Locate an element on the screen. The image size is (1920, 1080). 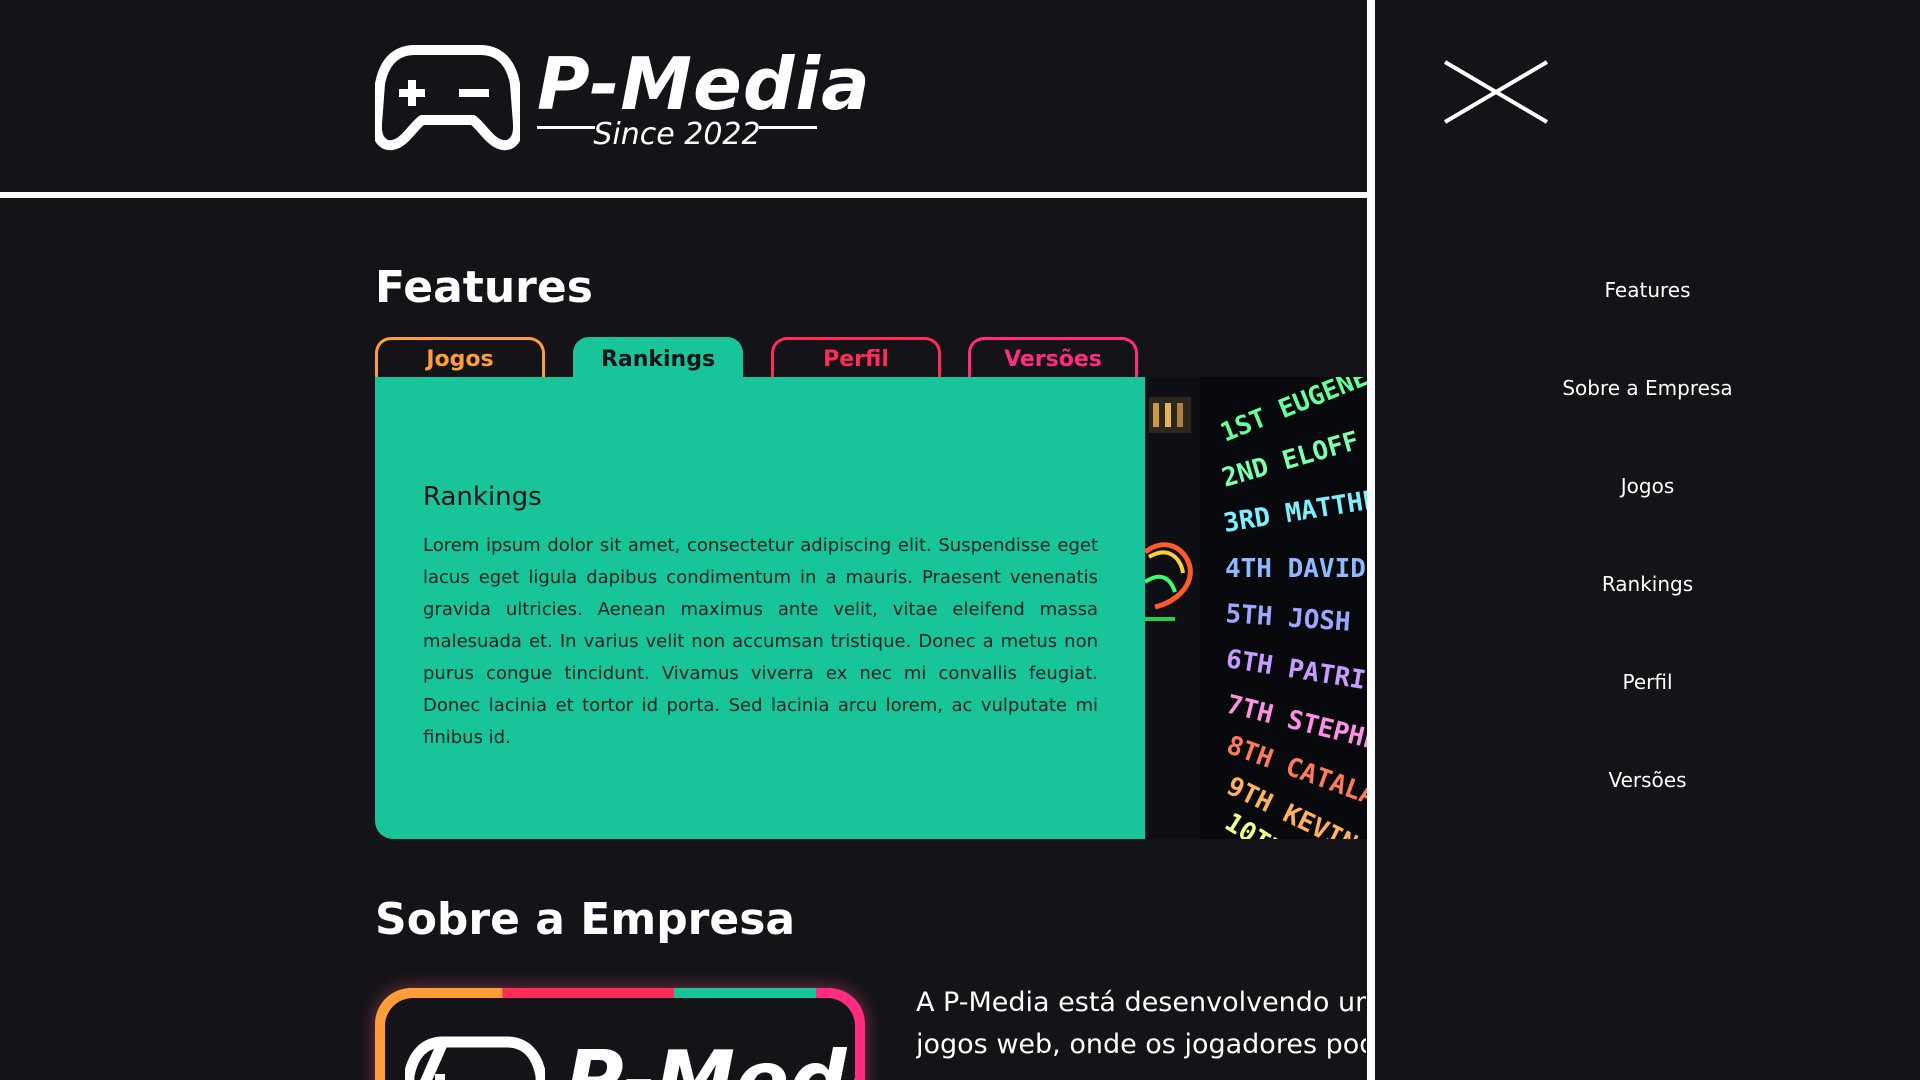
about-title: Sobre a Empresa is located at coordinates (585, 919).